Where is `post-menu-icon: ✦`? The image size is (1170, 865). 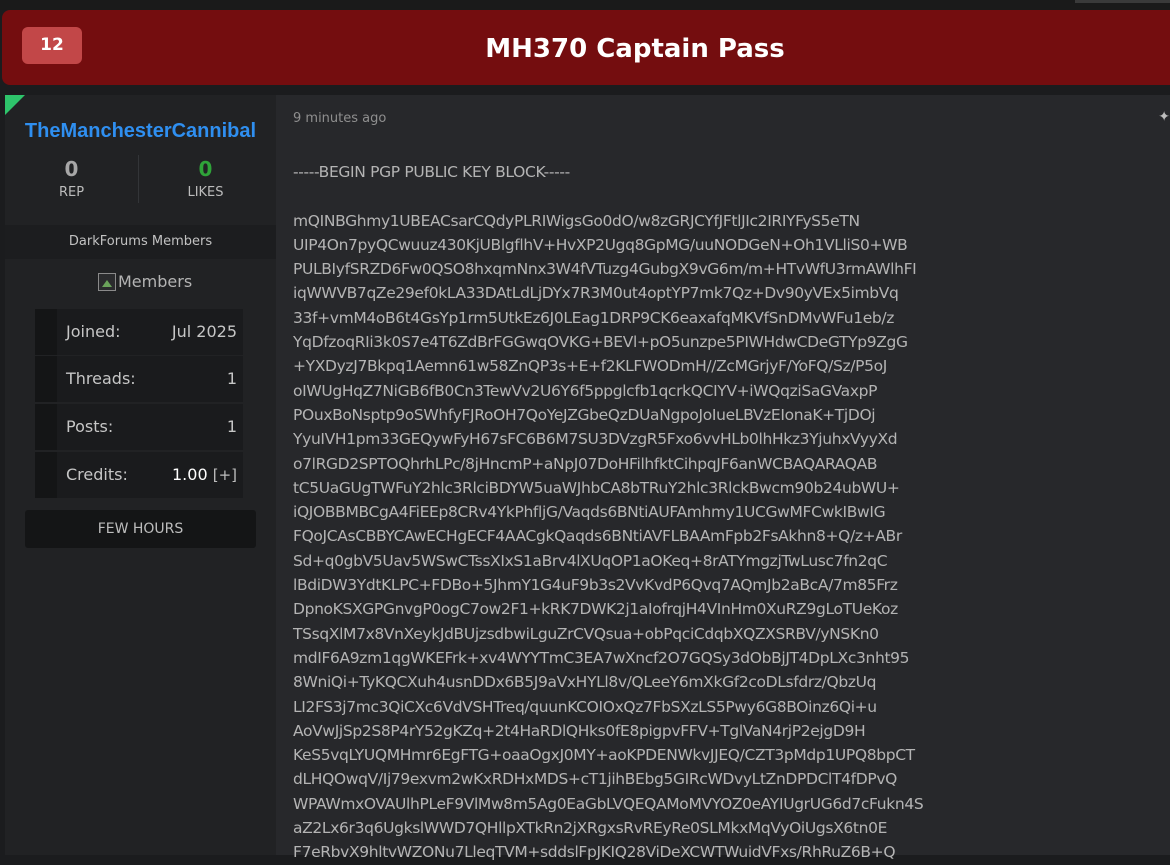
post-menu-icon: ✦ is located at coordinates (1164, 117).